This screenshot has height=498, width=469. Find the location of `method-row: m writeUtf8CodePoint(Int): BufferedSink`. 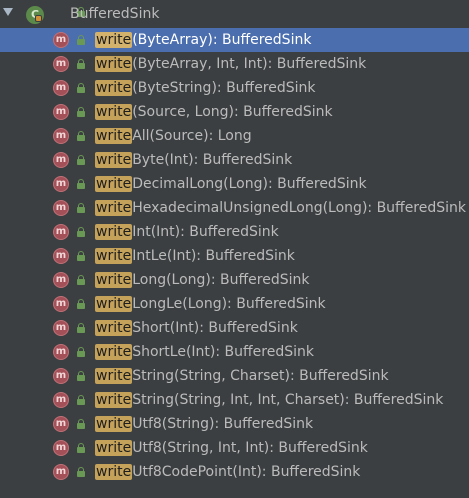

method-row: m writeUtf8CodePoint(Int): BufferedSink is located at coordinates (234, 472).